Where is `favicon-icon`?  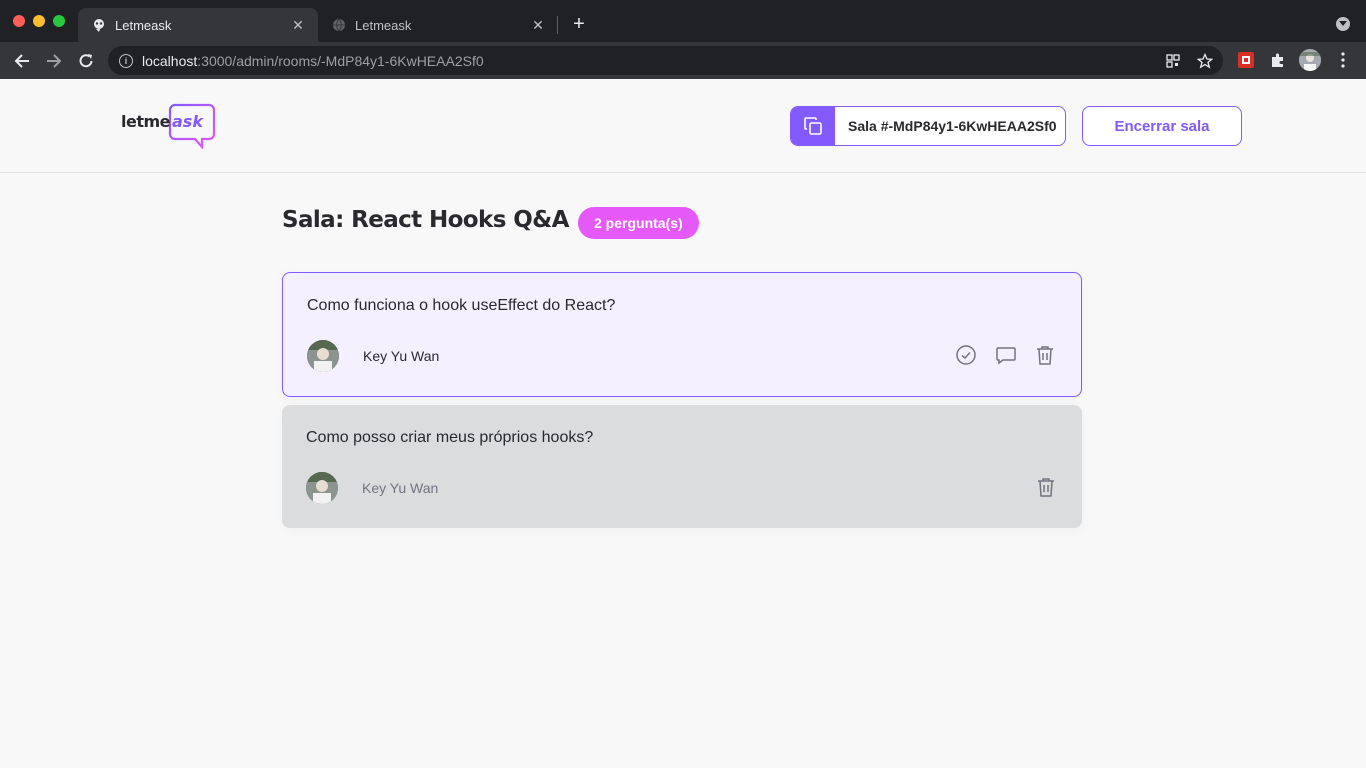 favicon-icon is located at coordinates (99, 25).